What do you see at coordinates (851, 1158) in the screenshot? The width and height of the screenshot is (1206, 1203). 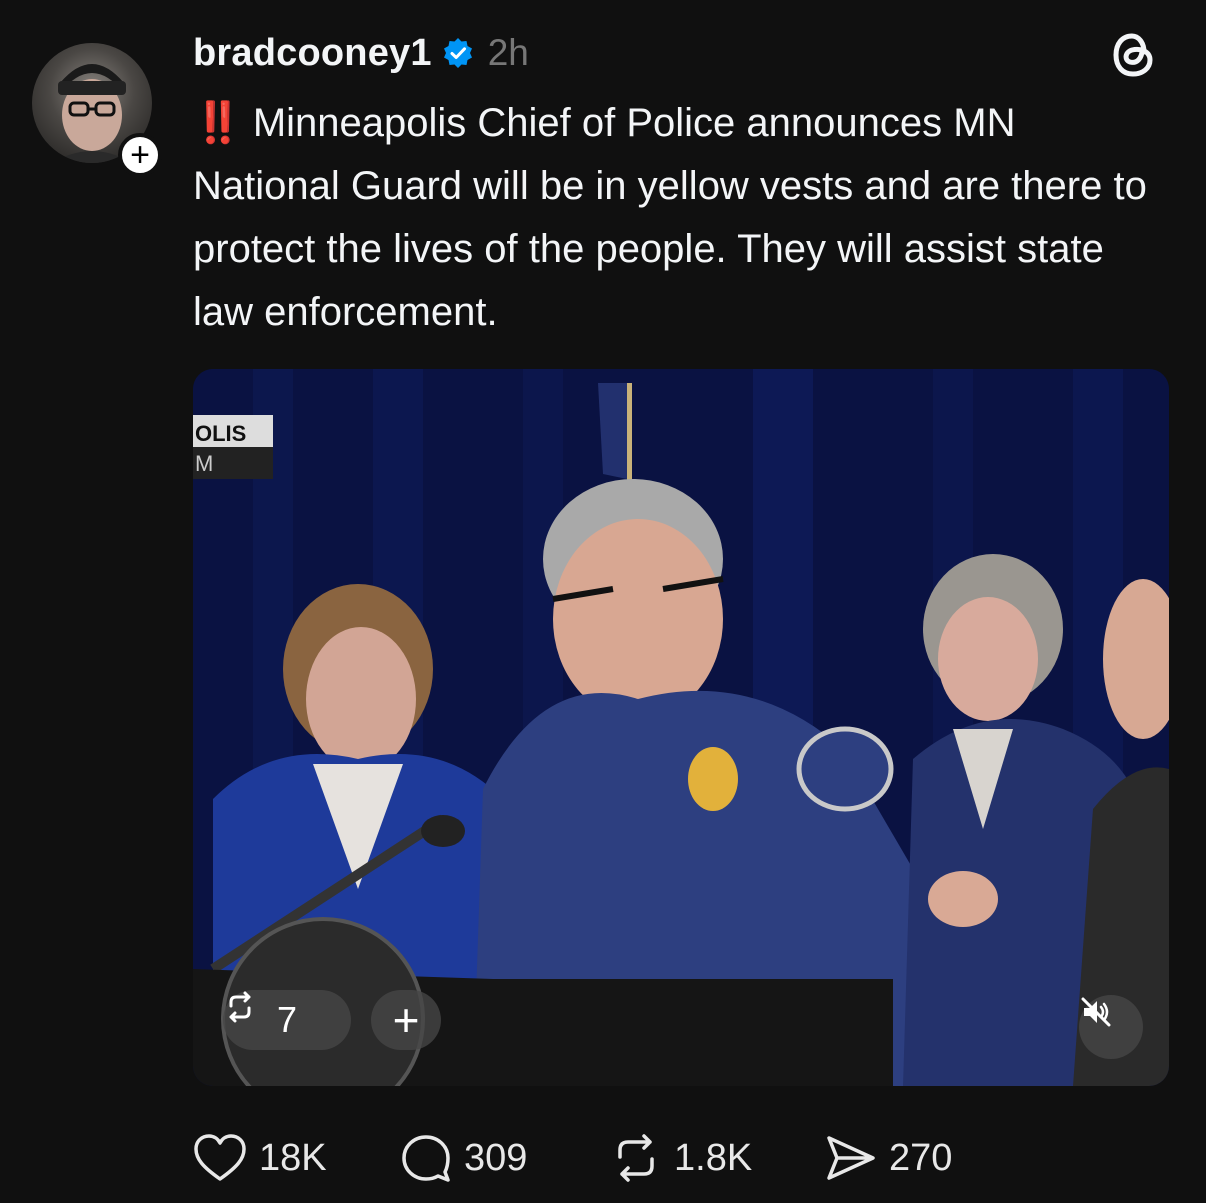 I see `send-icon` at bounding box center [851, 1158].